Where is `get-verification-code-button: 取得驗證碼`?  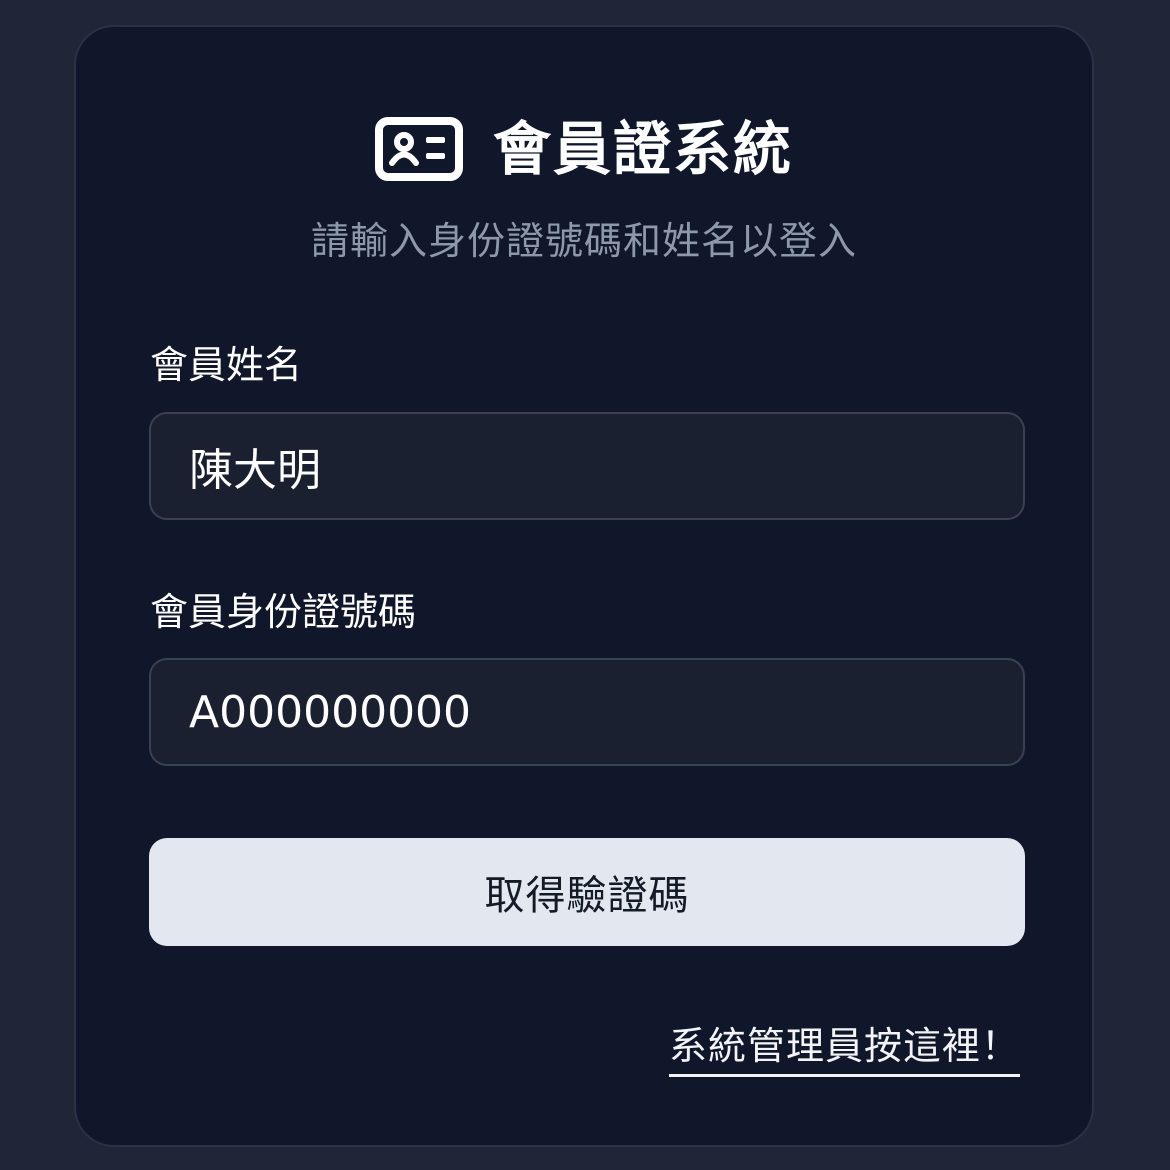
get-verification-code-button: 取得驗證碼 is located at coordinates (587, 892).